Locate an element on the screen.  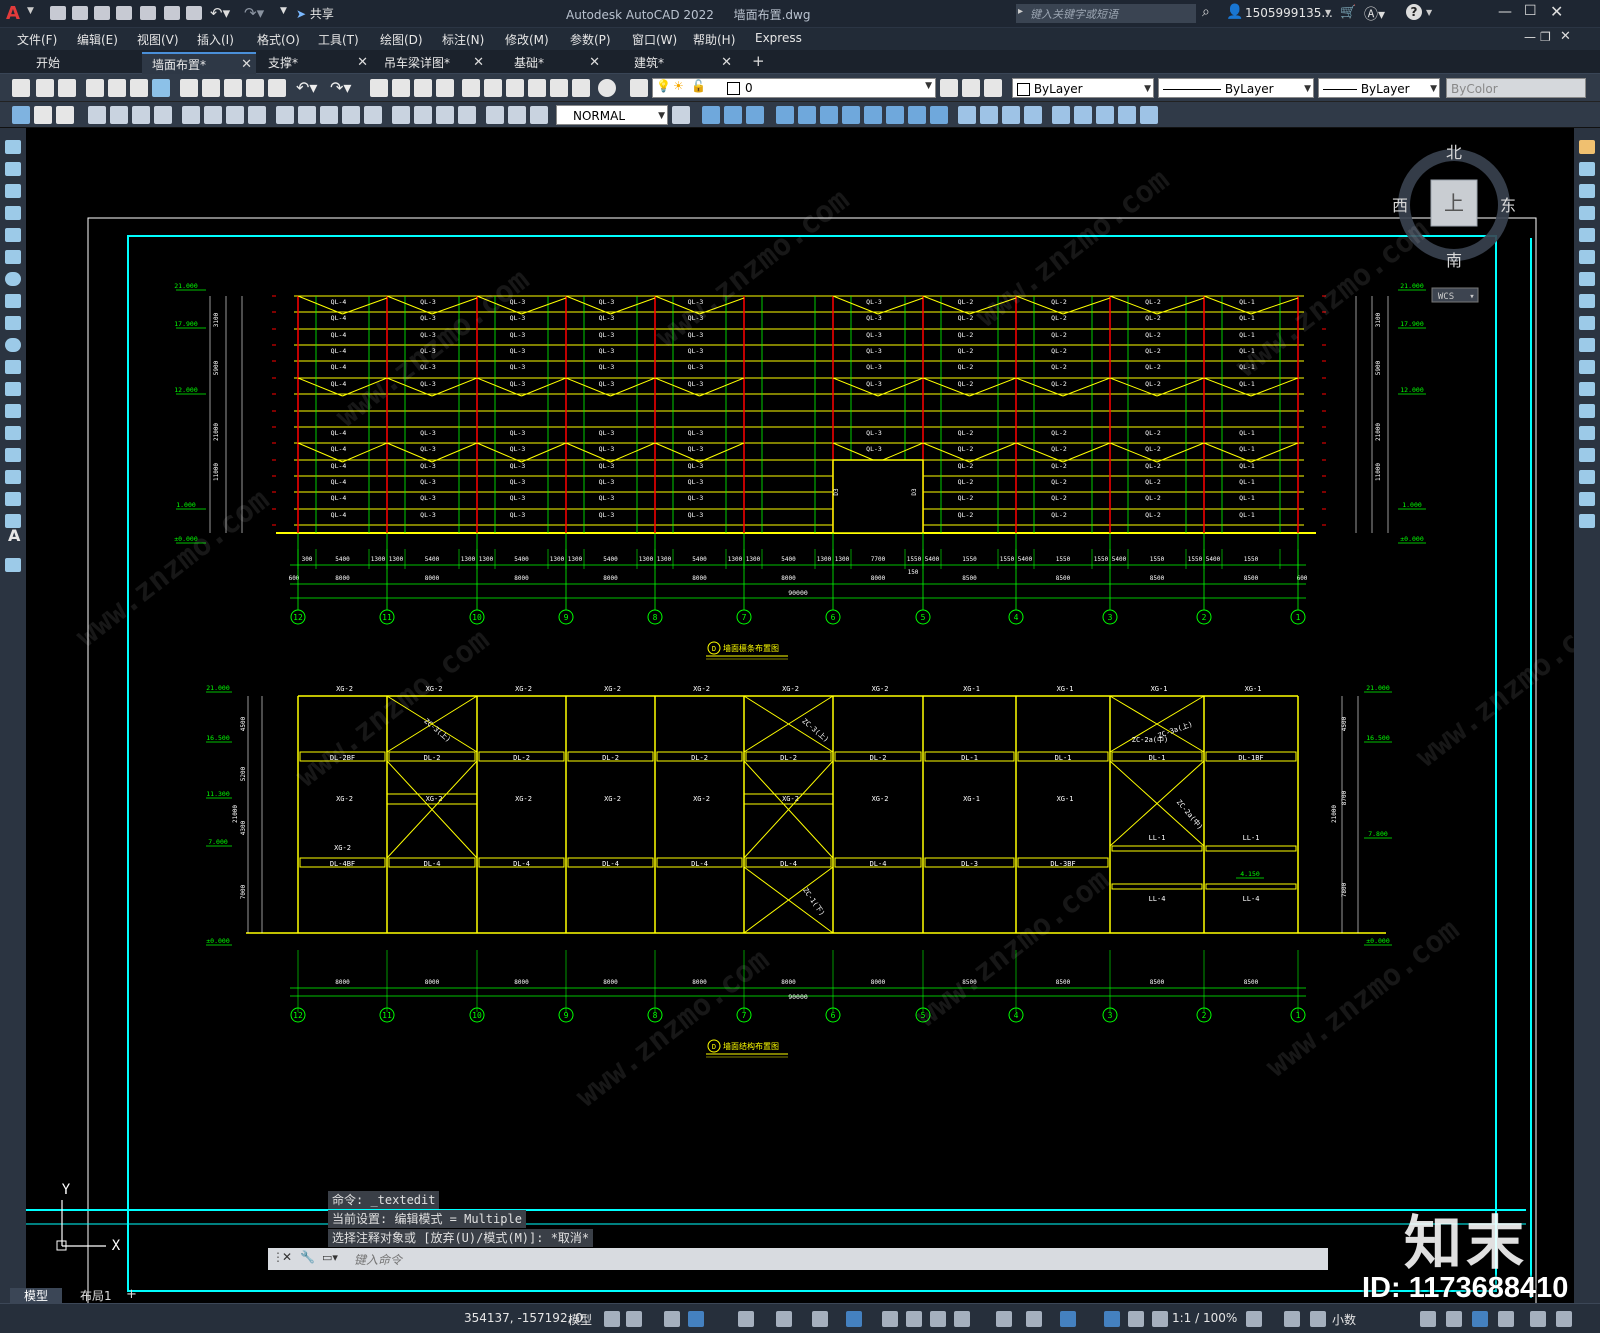
model-space-toggle: 模型 is located at coordinates (580, 1319).